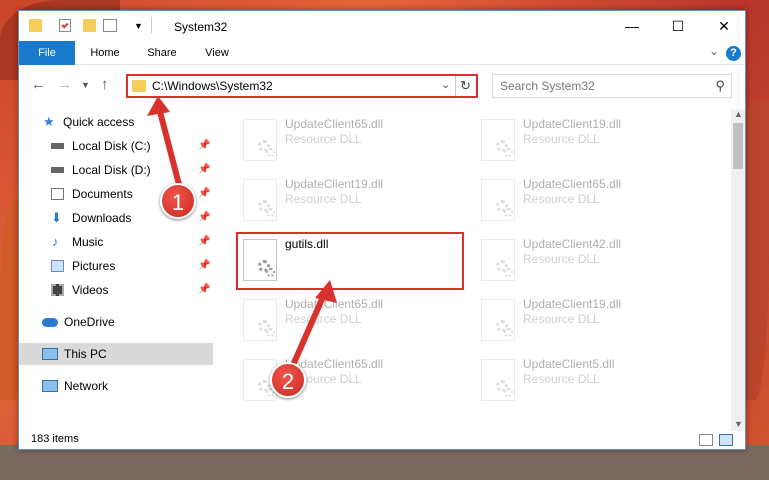  What do you see at coordinates (38, 84) in the screenshot?
I see `back-arrow-icon: ←` at bounding box center [38, 84].